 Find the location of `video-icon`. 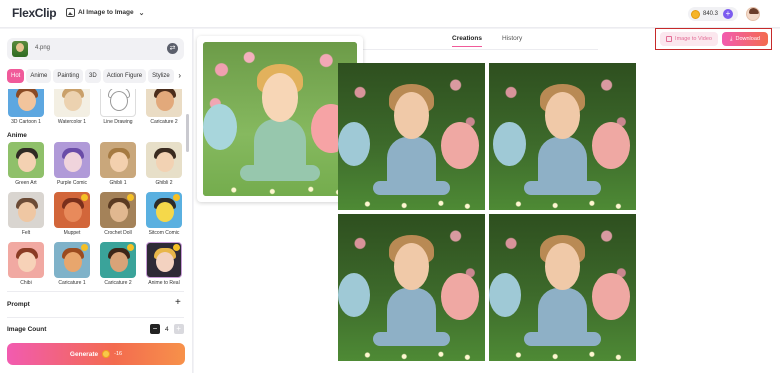

video-icon is located at coordinates (669, 39).